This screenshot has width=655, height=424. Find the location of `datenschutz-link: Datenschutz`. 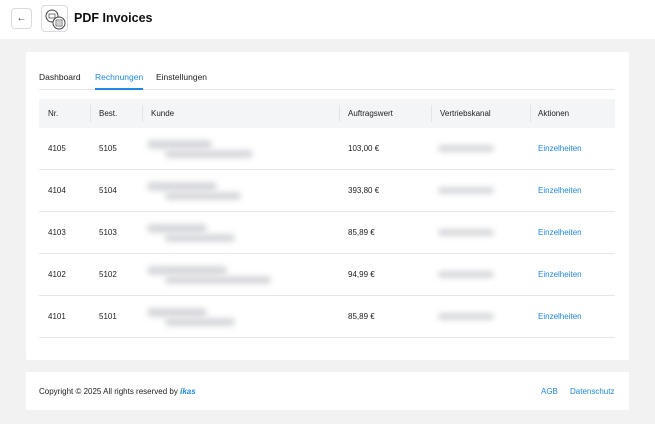

datenschutz-link: Datenschutz is located at coordinates (592, 391).